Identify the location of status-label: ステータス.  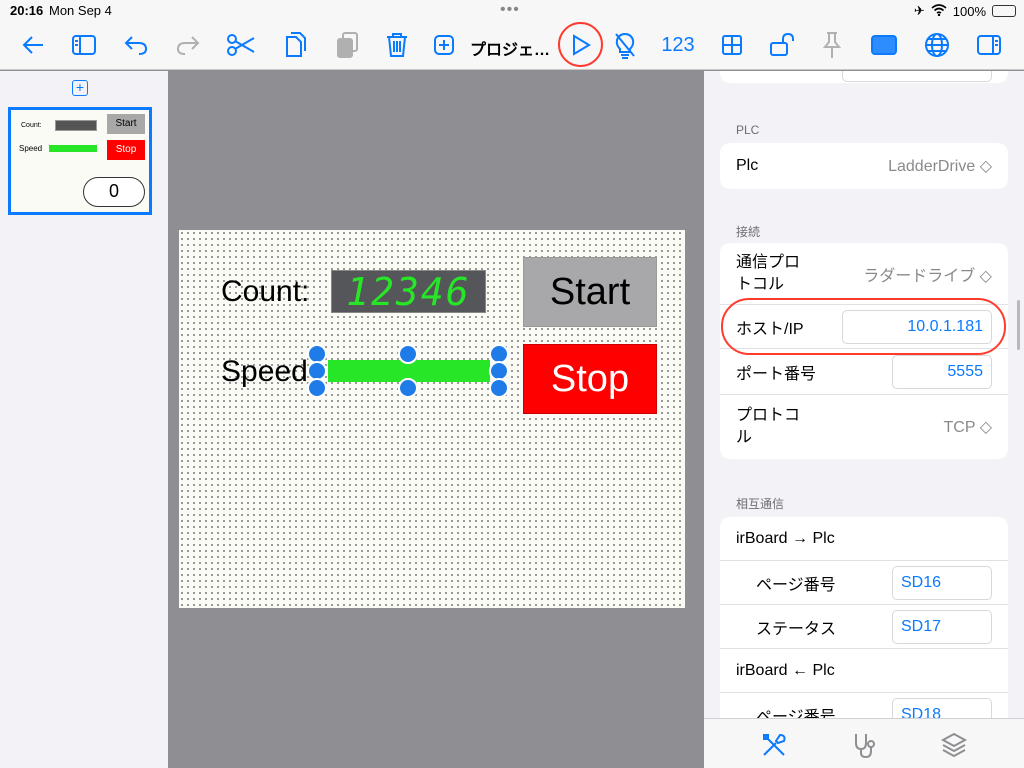
(796, 629).